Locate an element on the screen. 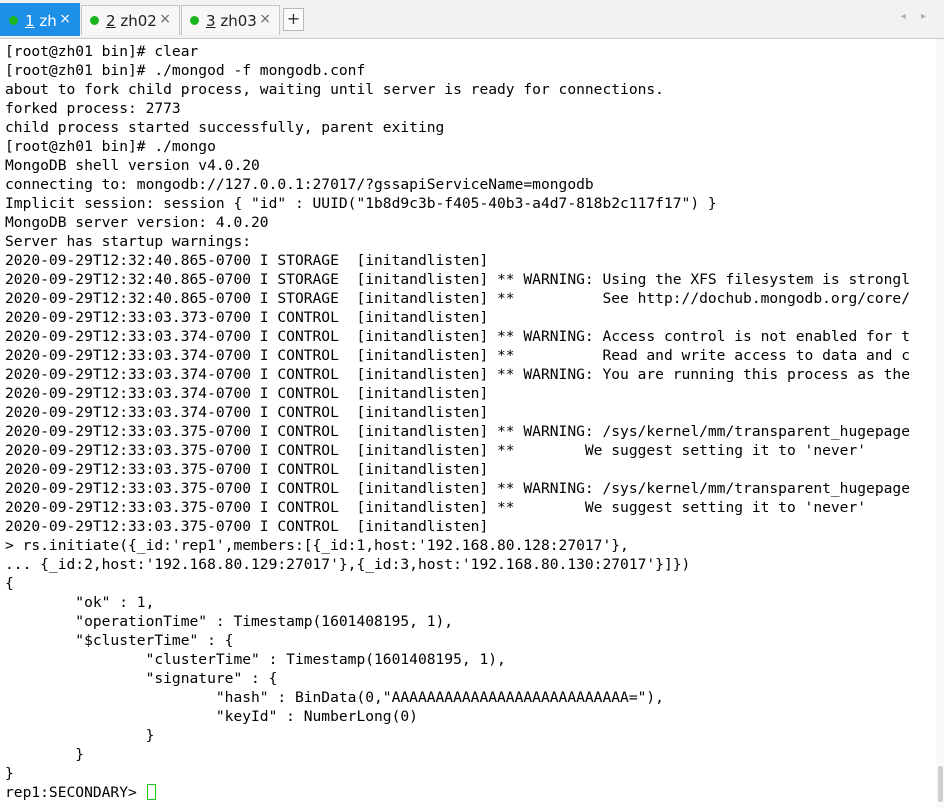  shell-prompt: rep1:SECONDARY> is located at coordinates (75, 792).